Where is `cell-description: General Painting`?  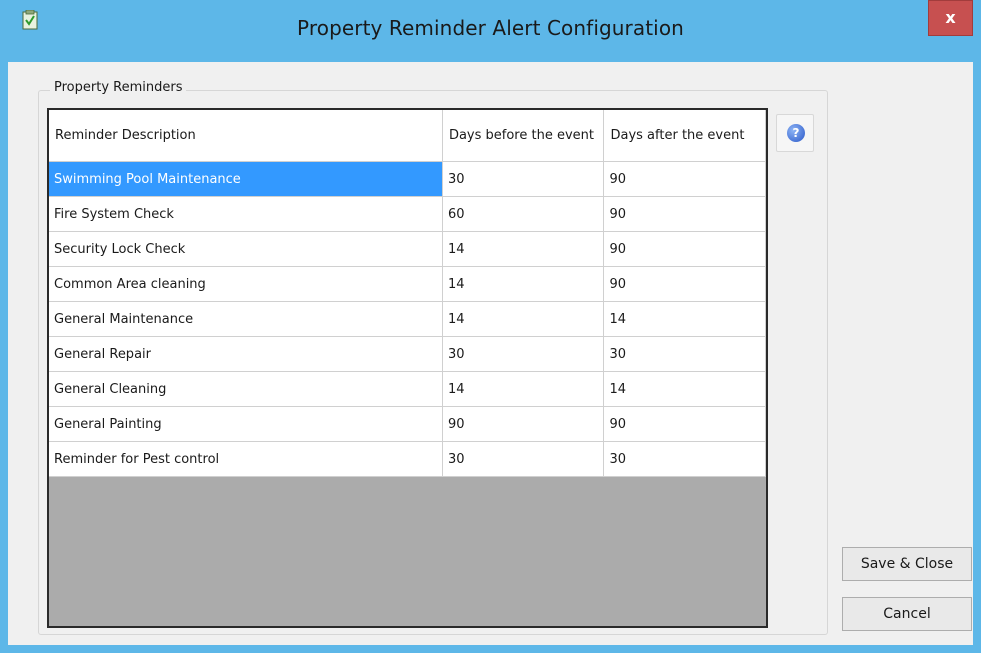
cell-description: General Painting is located at coordinates (246, 424).